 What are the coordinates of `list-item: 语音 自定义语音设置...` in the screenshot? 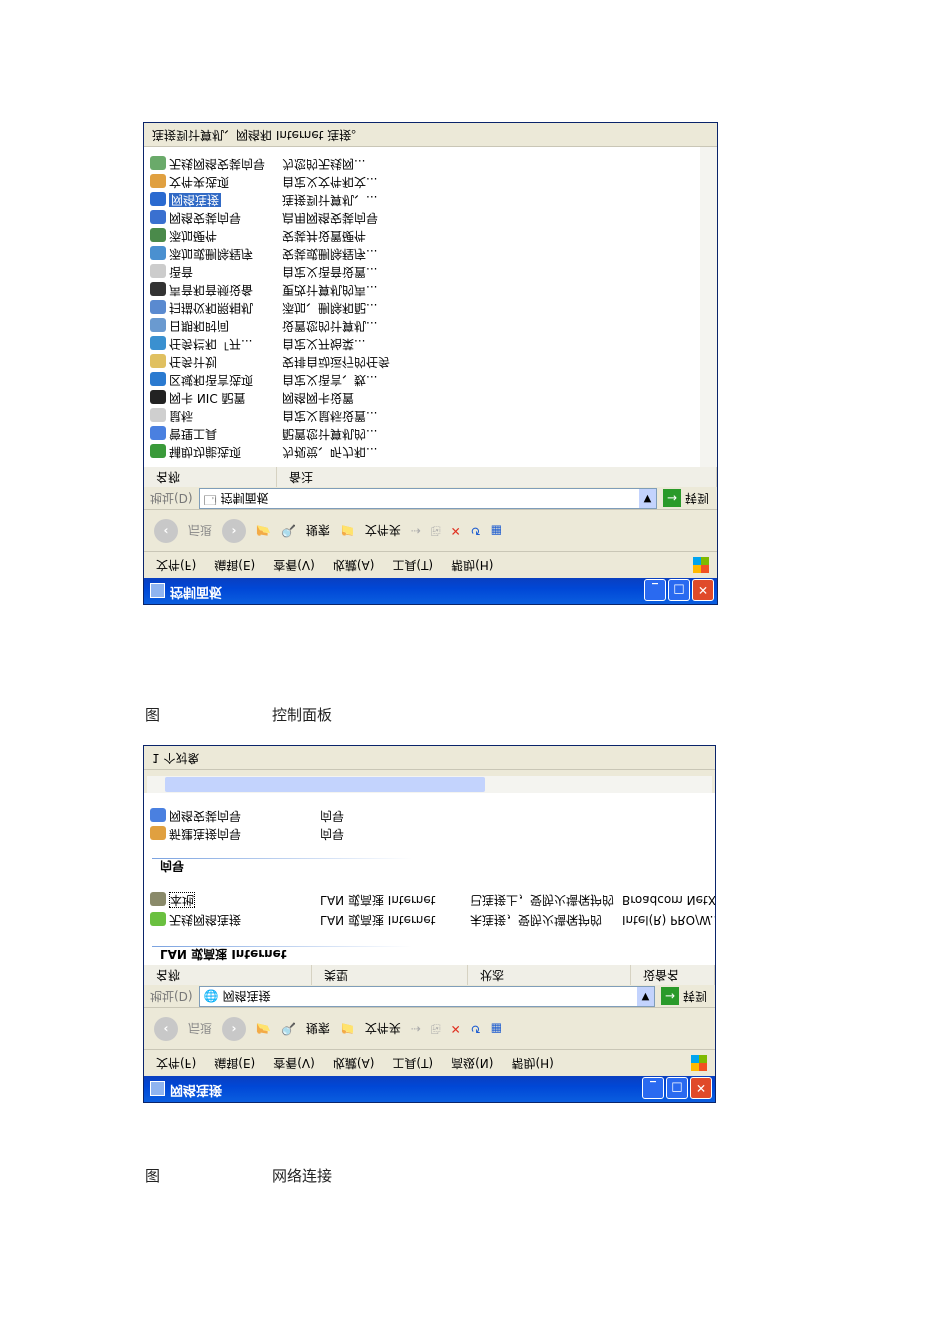 It's located at (263, 272).